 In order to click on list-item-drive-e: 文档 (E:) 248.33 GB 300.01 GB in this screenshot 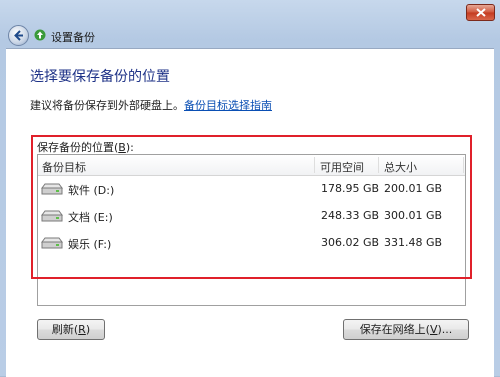, I will do `click(251, 216)`.